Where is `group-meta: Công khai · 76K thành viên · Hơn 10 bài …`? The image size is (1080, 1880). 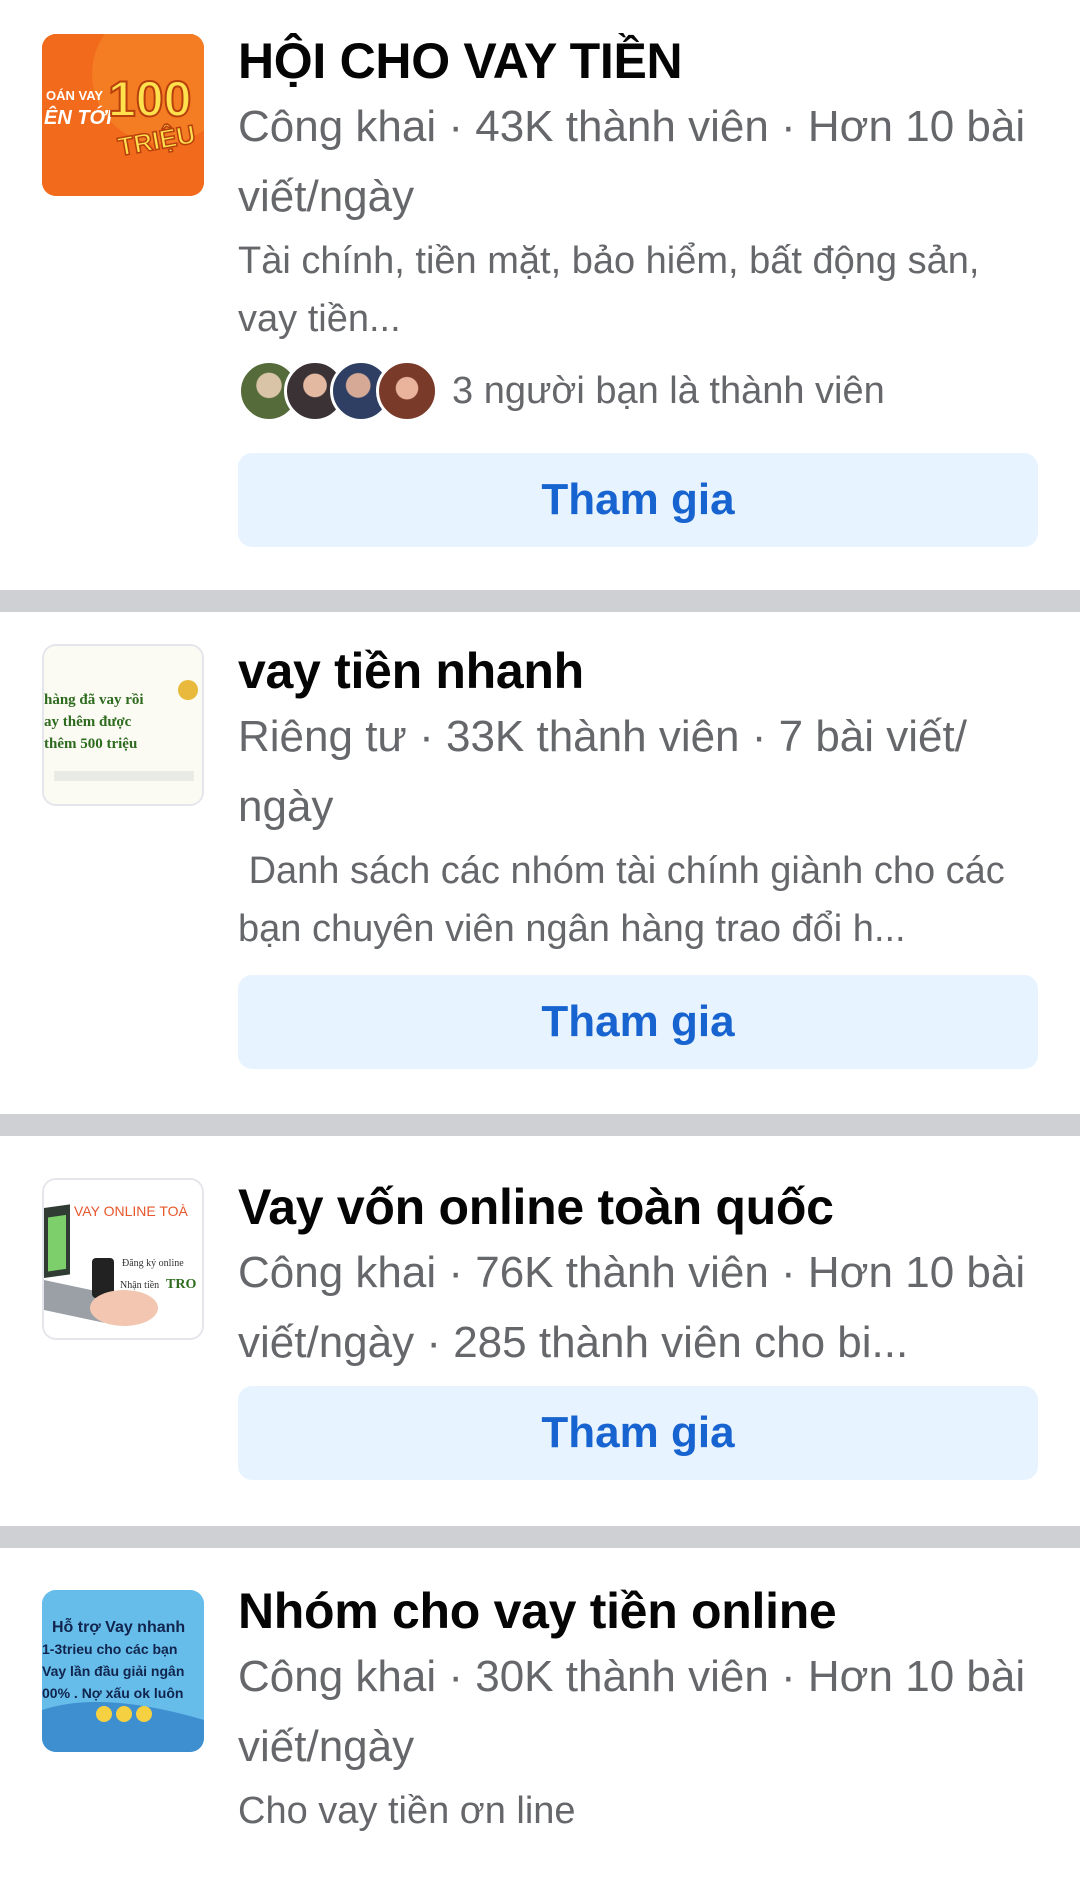
group-meta: Công khai · 76K thành viên · Hơn 10 bài … is located at coordinates (632, 1307).